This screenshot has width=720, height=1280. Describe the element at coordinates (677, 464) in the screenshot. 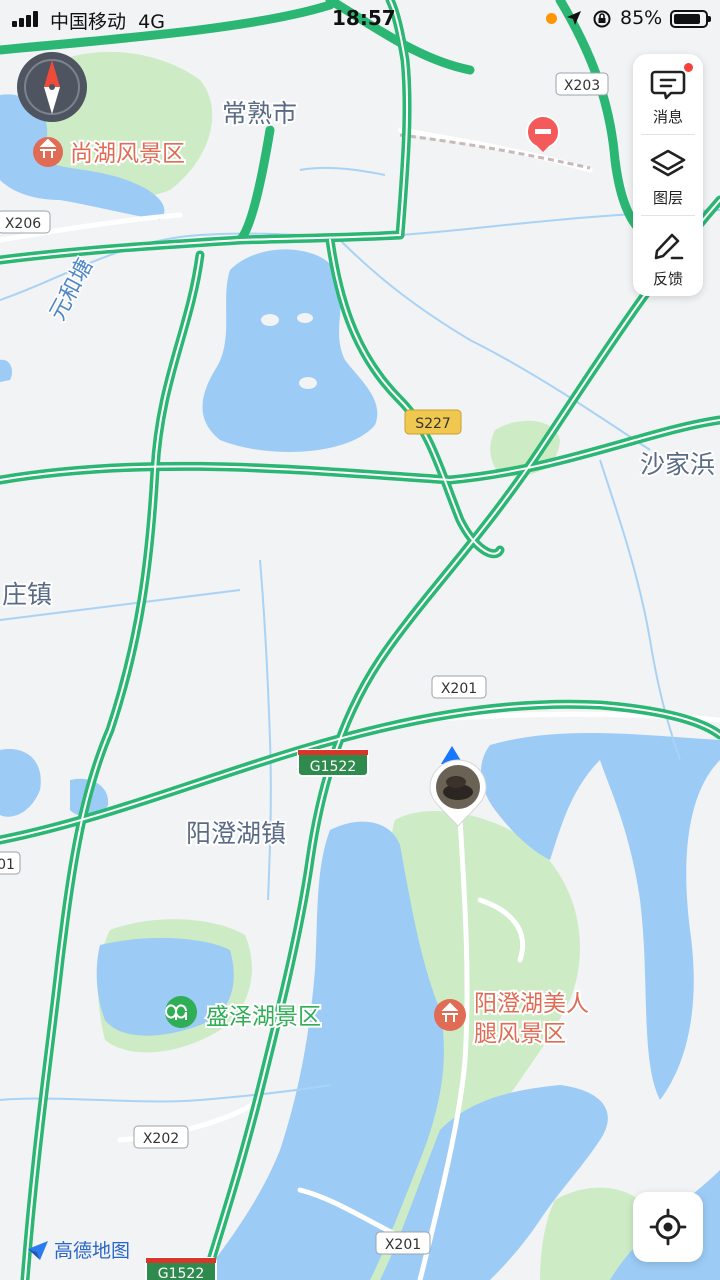

I see `place-label-shajiabang: 沙家浜` at that location.